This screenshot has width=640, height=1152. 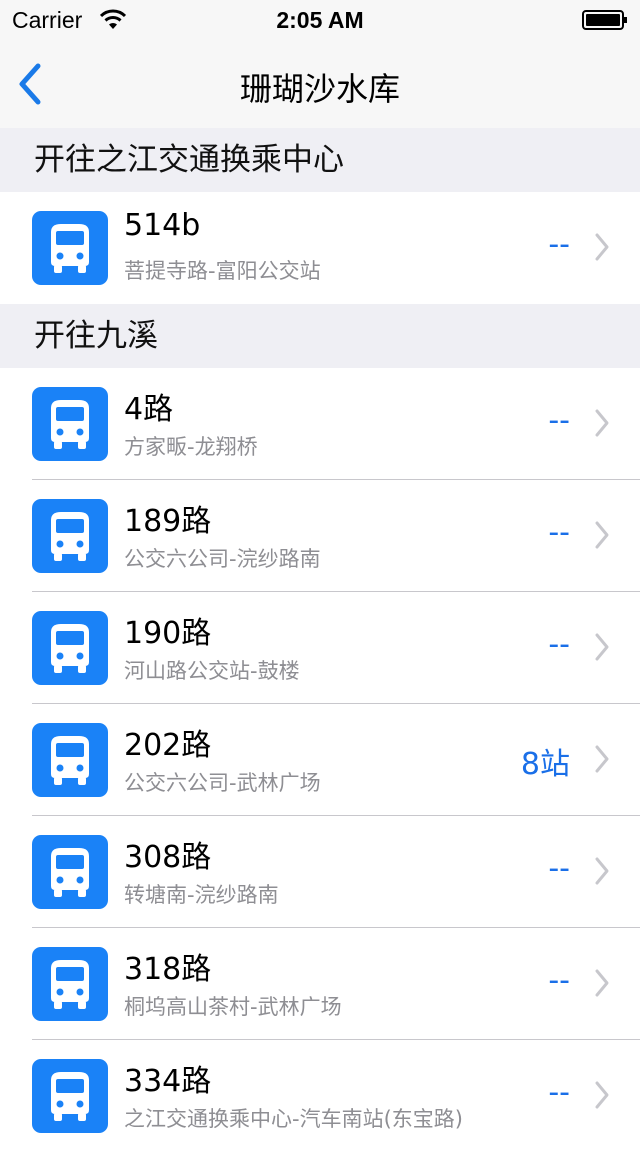 I want to click on route-endpoints: 河山路公交站-鼓楼, so click(x=212, y=671).